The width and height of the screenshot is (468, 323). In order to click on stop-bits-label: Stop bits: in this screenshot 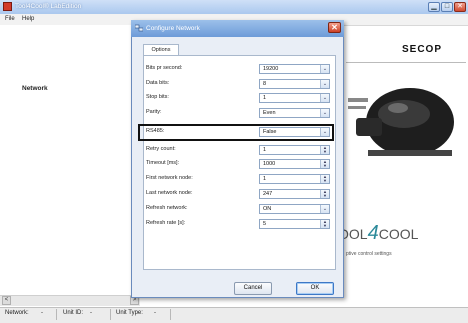, I will do `click(157, 97)`.